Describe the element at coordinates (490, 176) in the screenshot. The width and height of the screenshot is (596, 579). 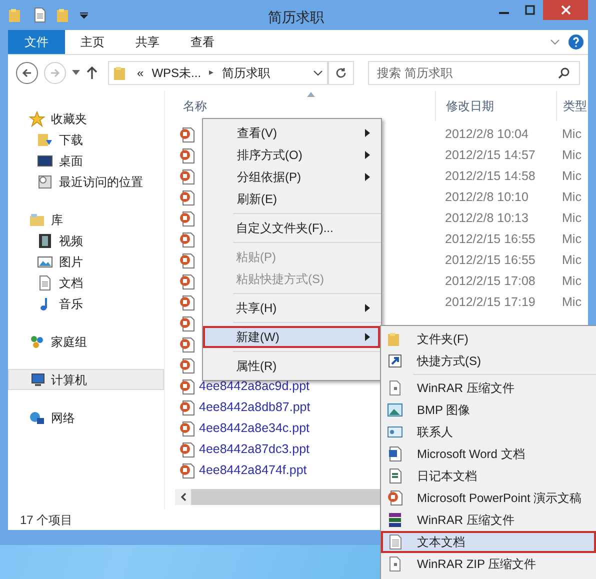
I see `modified-date: 2012/2/15 14:58` at that location.